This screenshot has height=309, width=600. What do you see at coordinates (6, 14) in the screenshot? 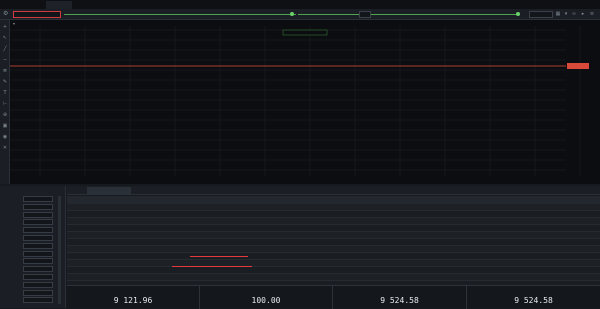
I see `gear-icon: ⚙` at bounding box center [6, 14].